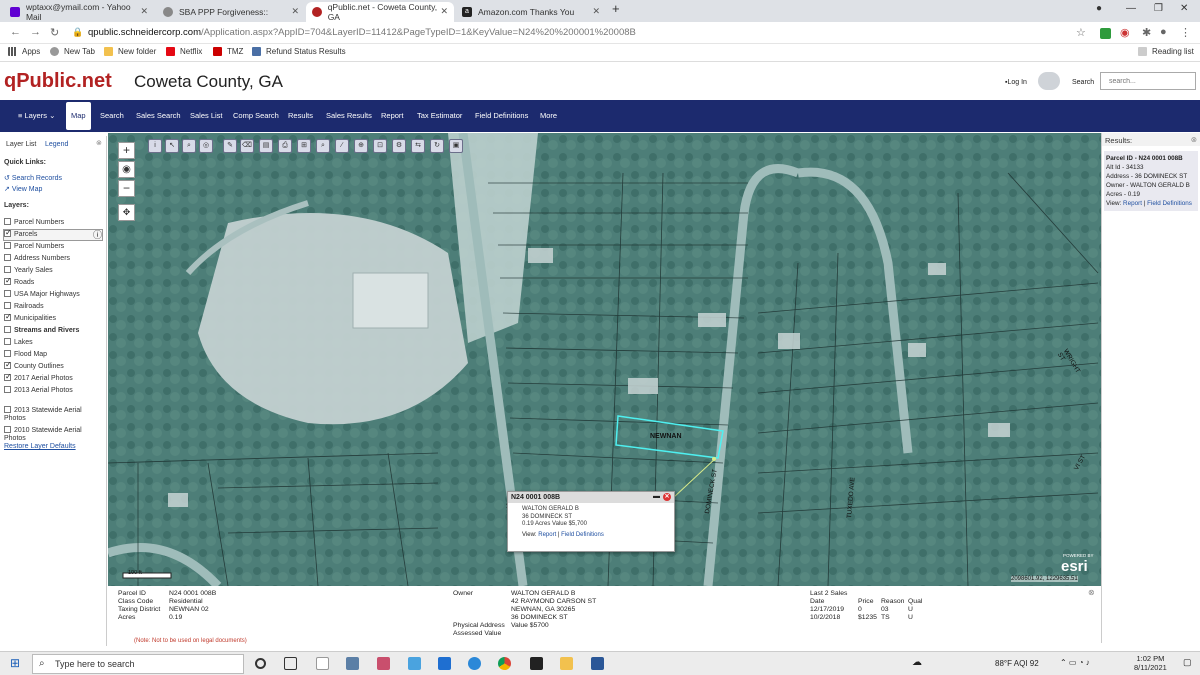  I want to click on file-explorer-icon, so click(566, 663).